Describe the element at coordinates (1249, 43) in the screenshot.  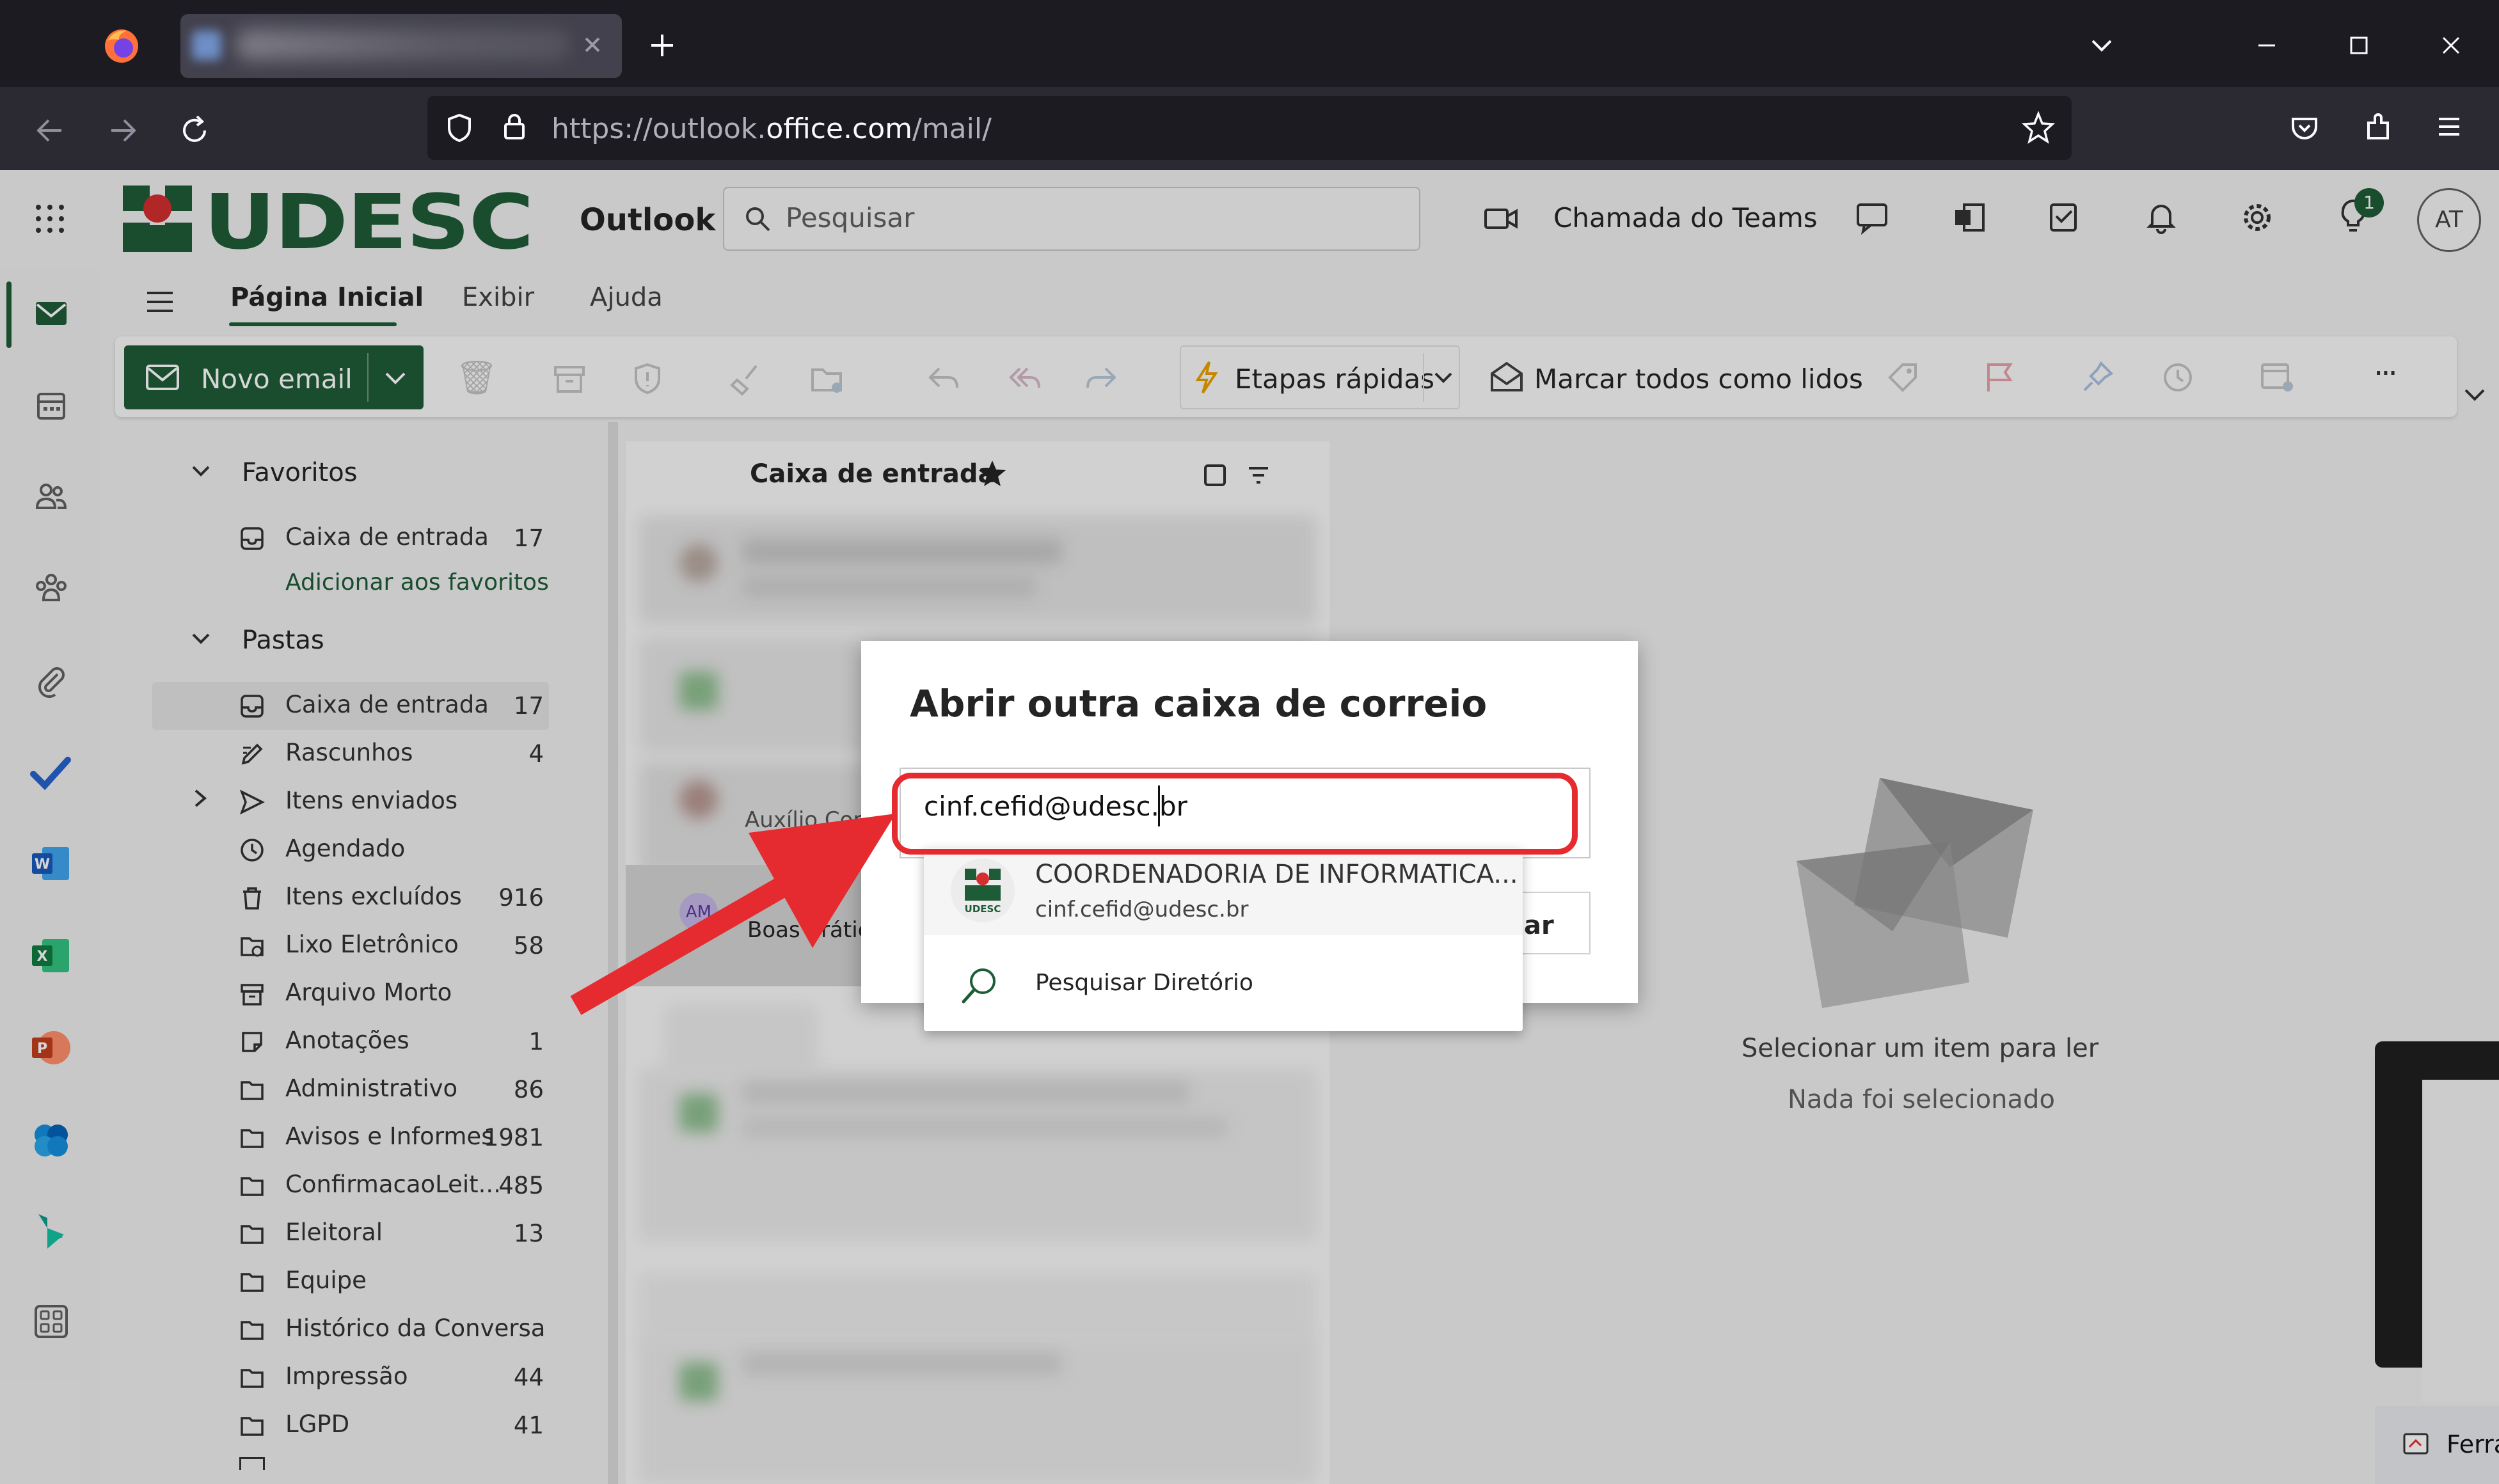
I see `browser-tab-bar` at that location.